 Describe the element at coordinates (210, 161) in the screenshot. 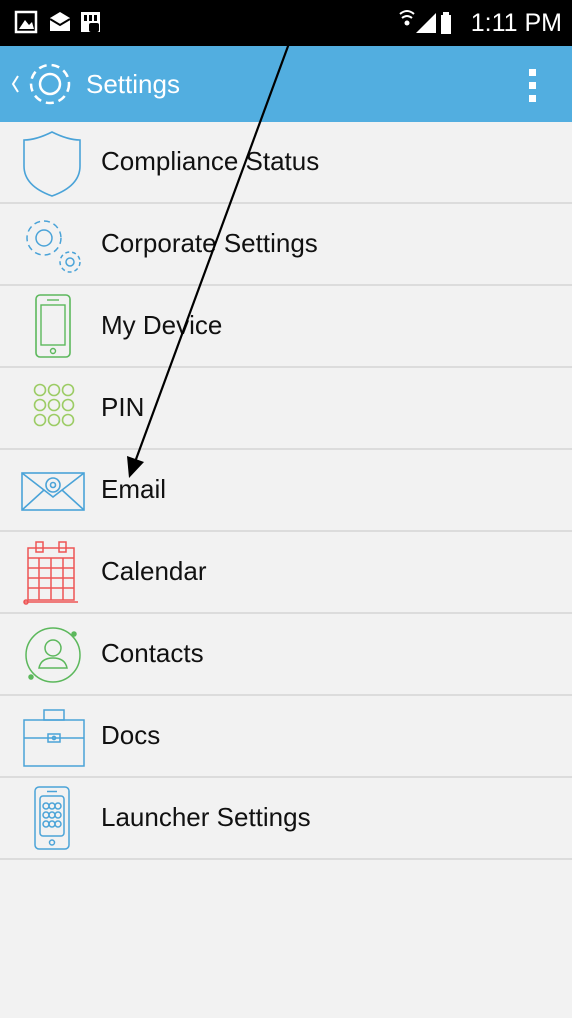

I see `list-item-label: Compliance Status` at that location.